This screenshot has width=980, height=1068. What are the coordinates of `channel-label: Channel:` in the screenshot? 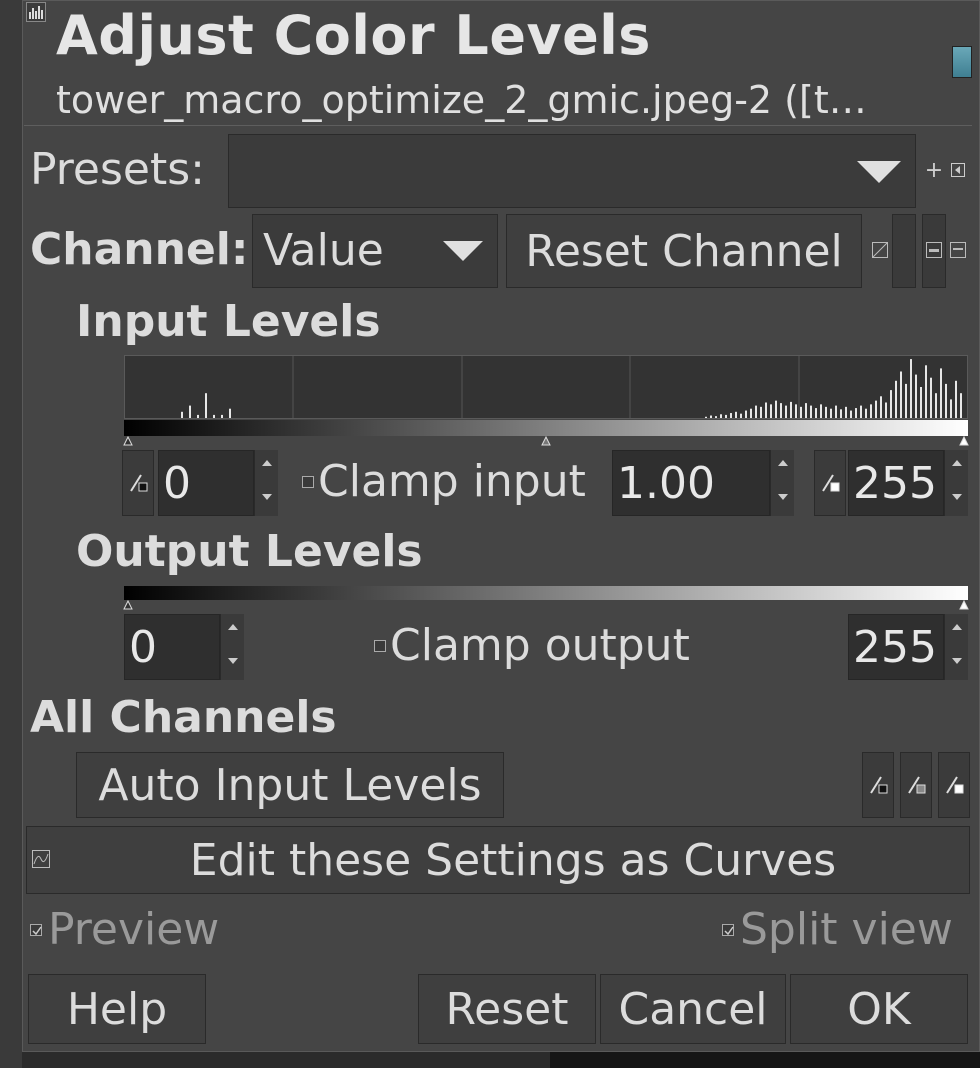 It's located at (139, 249).